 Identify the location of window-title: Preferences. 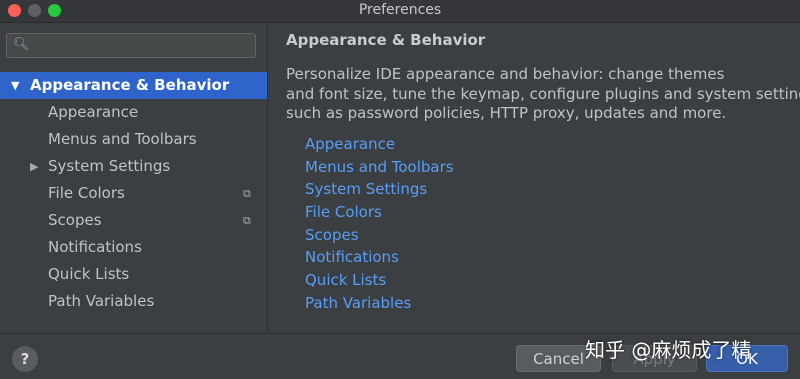
(400, 10).